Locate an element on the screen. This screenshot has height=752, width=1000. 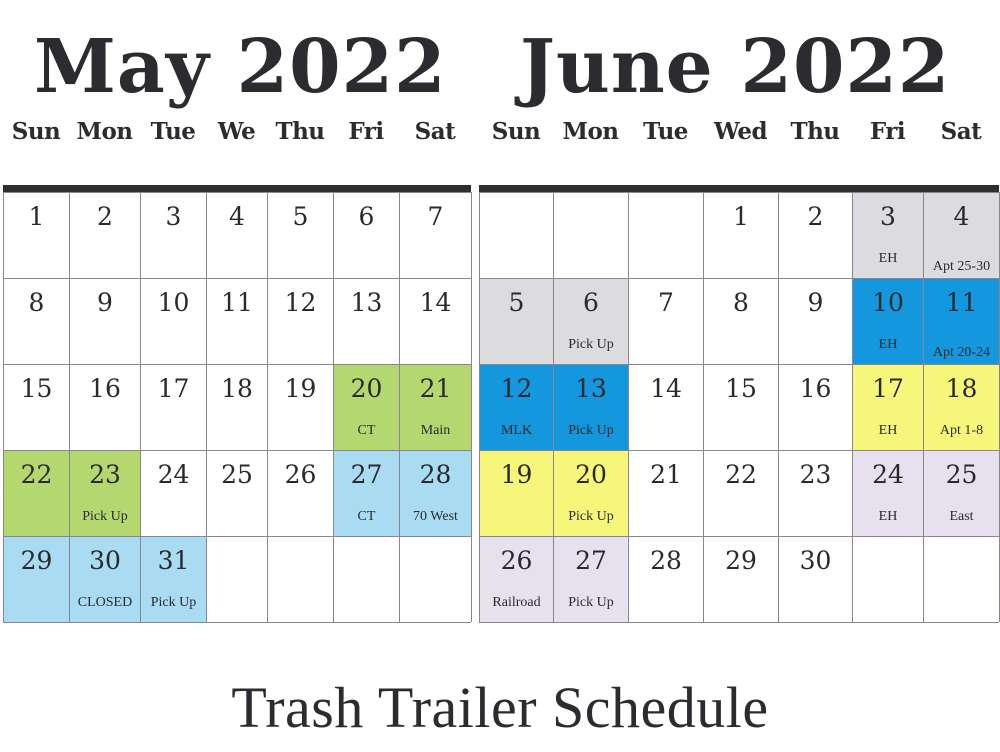
day-cell: 11 Apt 20-24 is located at coordinates (962, 321).